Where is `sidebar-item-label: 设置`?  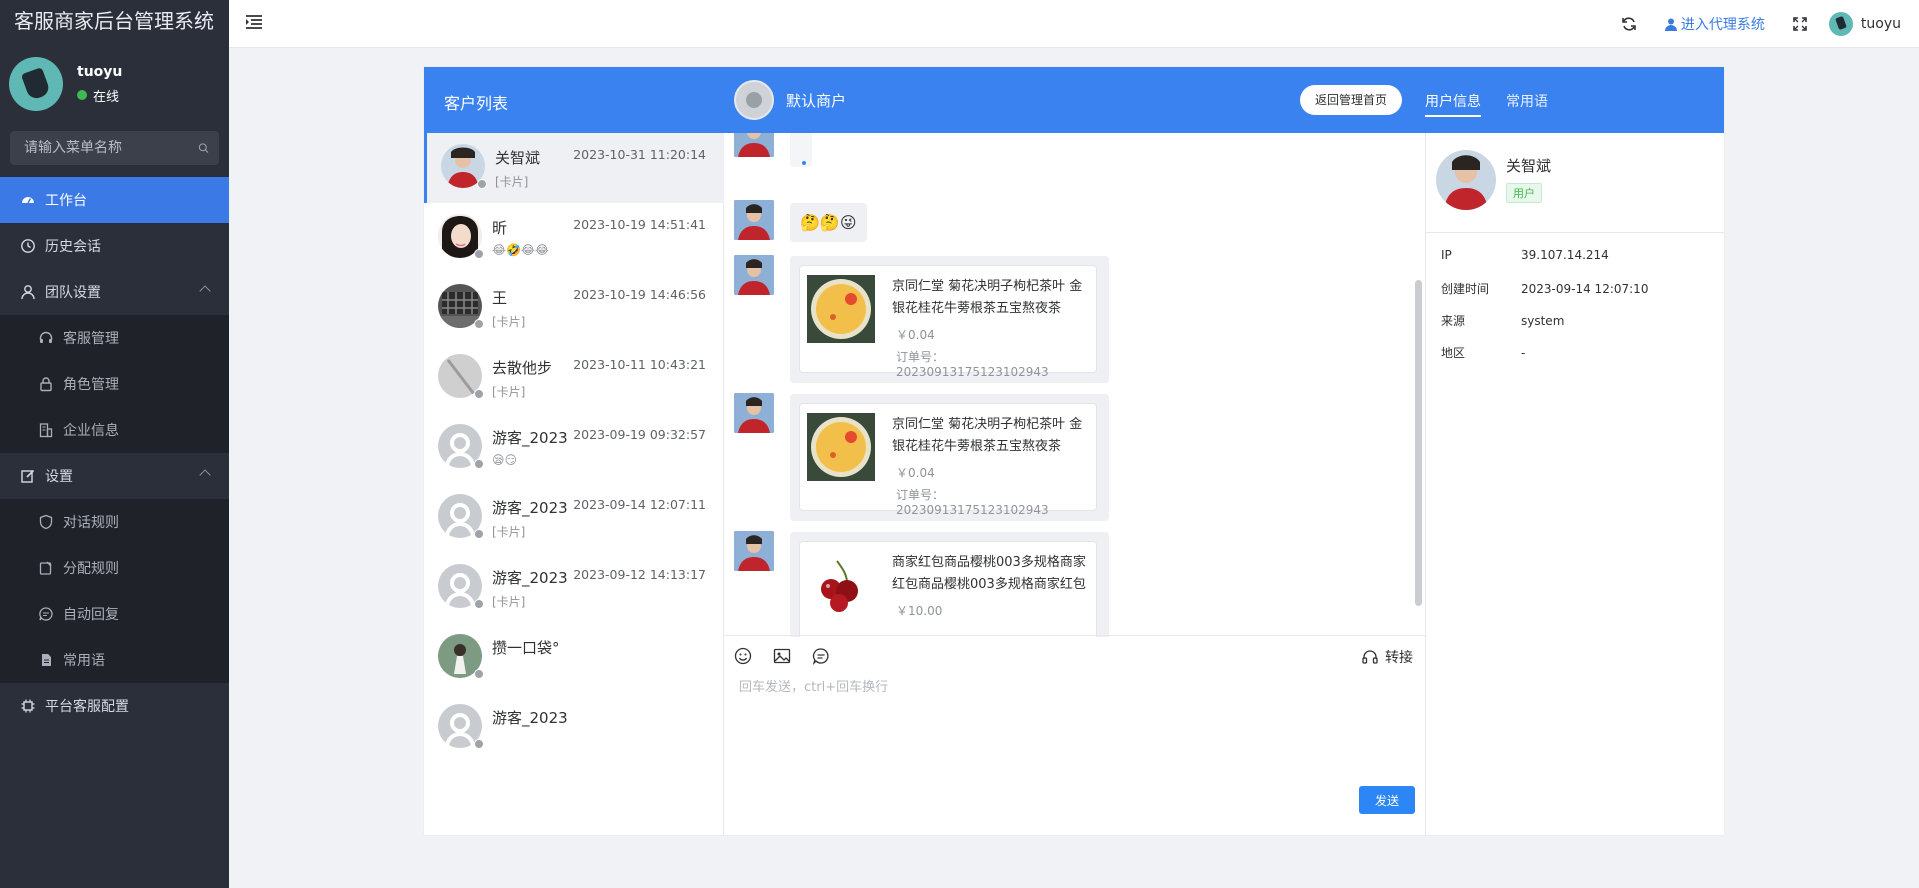 sidebar-item-label: 设置 is located at coordinates (59, 477).